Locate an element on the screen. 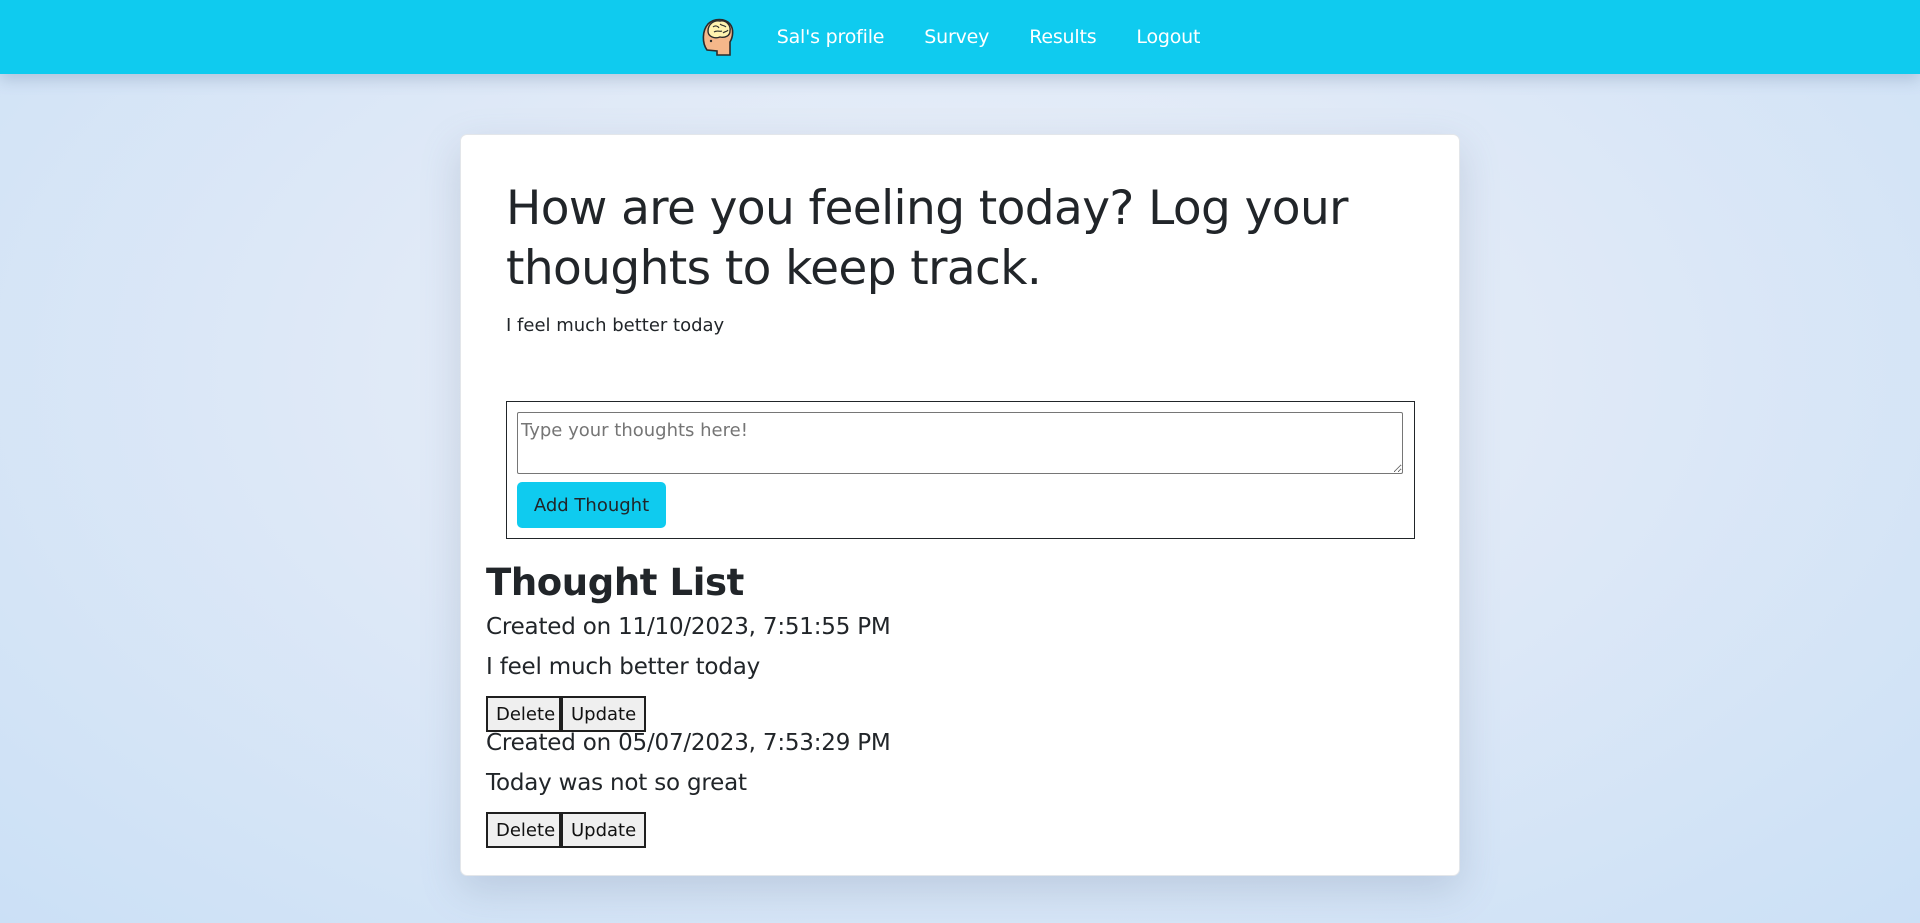 The image size is (1920, 923). latest-thought-text: I feel much better today is located at coordinates (615, 325).